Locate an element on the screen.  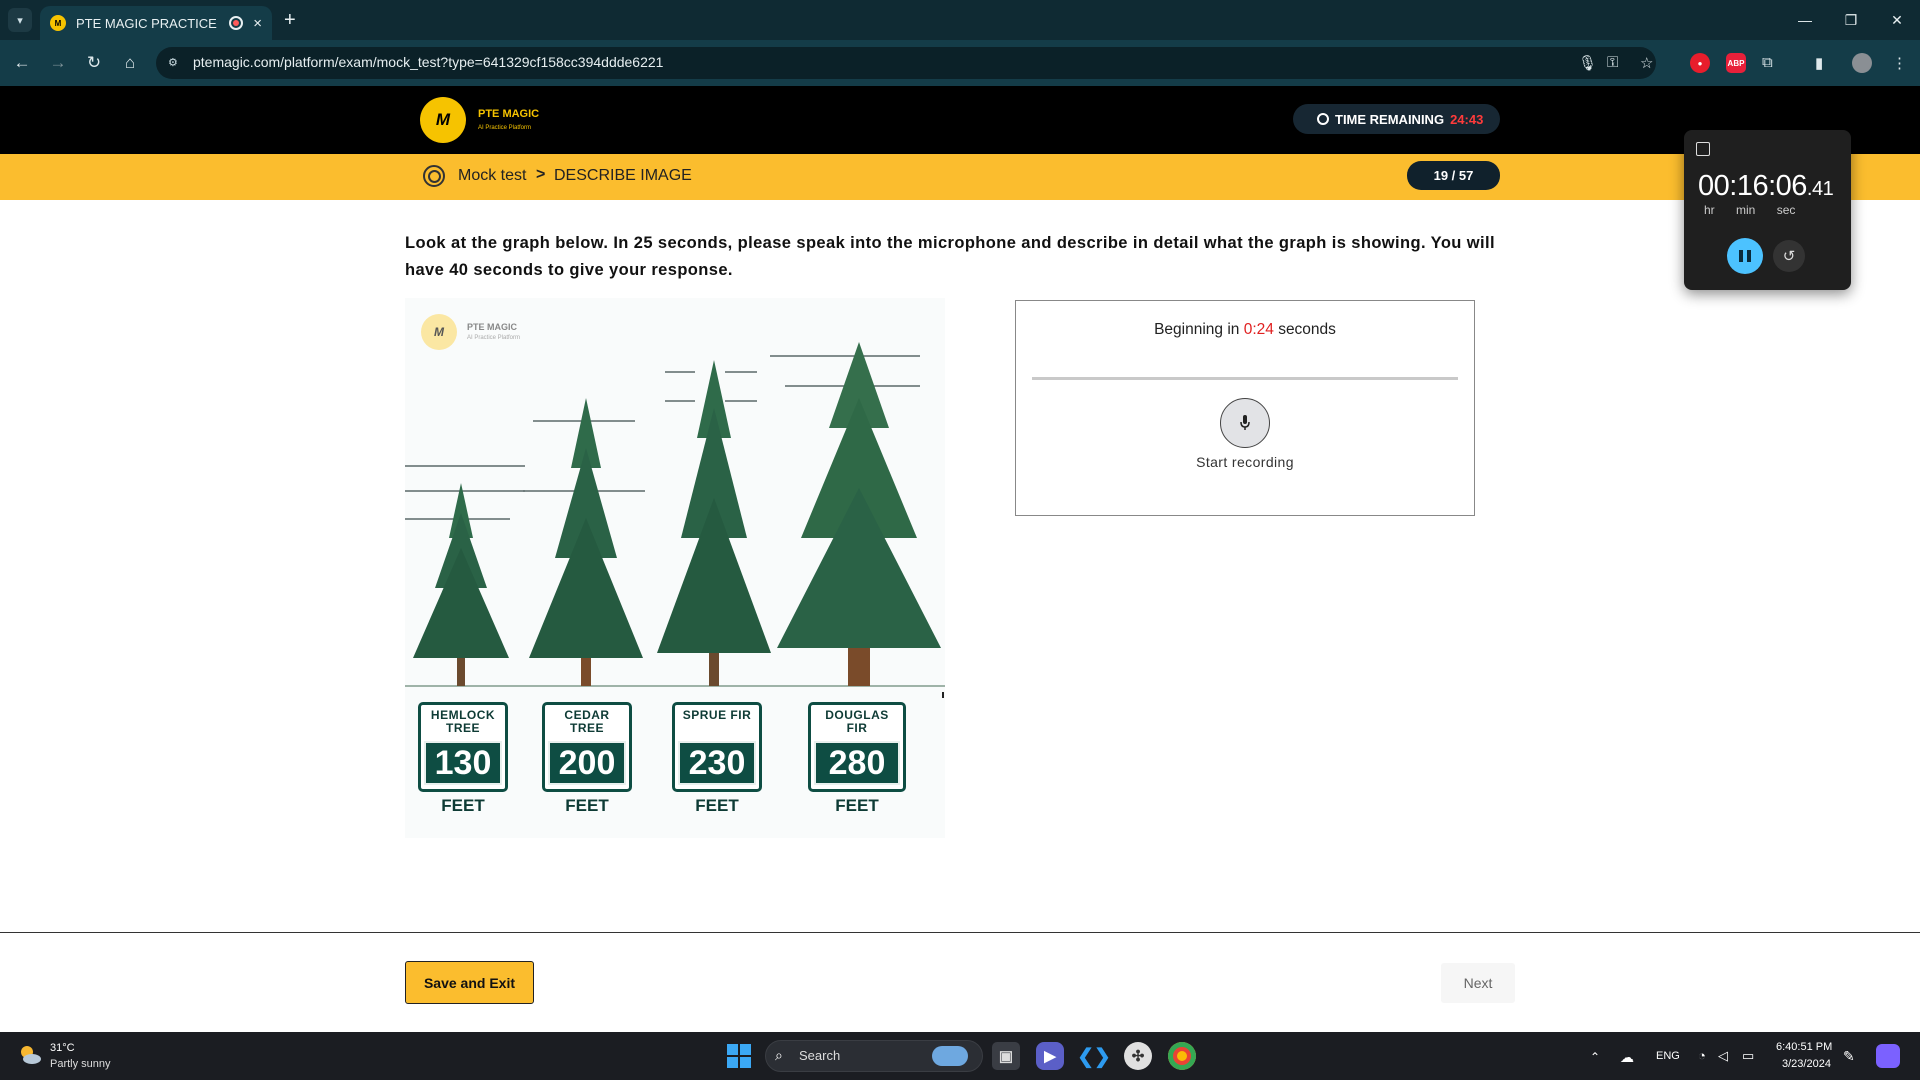
browser-tab-bar: ▾ M PTE MAGIC PRACTICE × + — ❐ ✕ is located at coordinates (960, 20).